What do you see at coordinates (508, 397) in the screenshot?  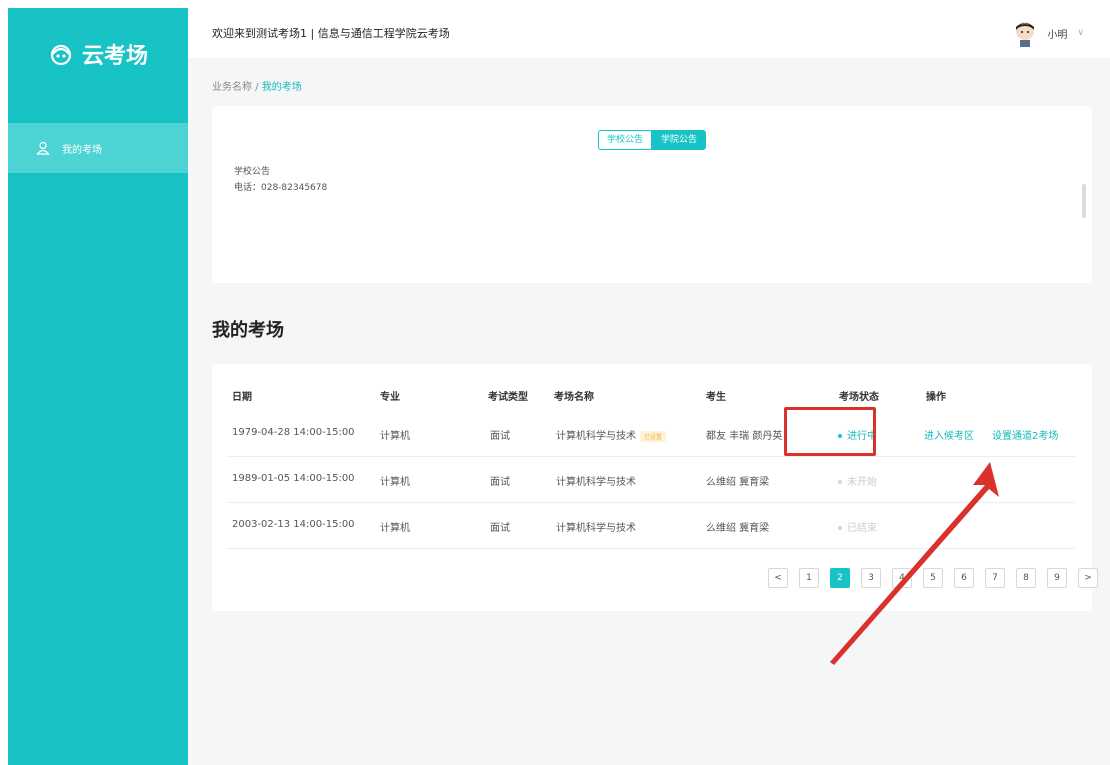 I see `column-header-type: 考试类型` at bounding box center [508, 397].